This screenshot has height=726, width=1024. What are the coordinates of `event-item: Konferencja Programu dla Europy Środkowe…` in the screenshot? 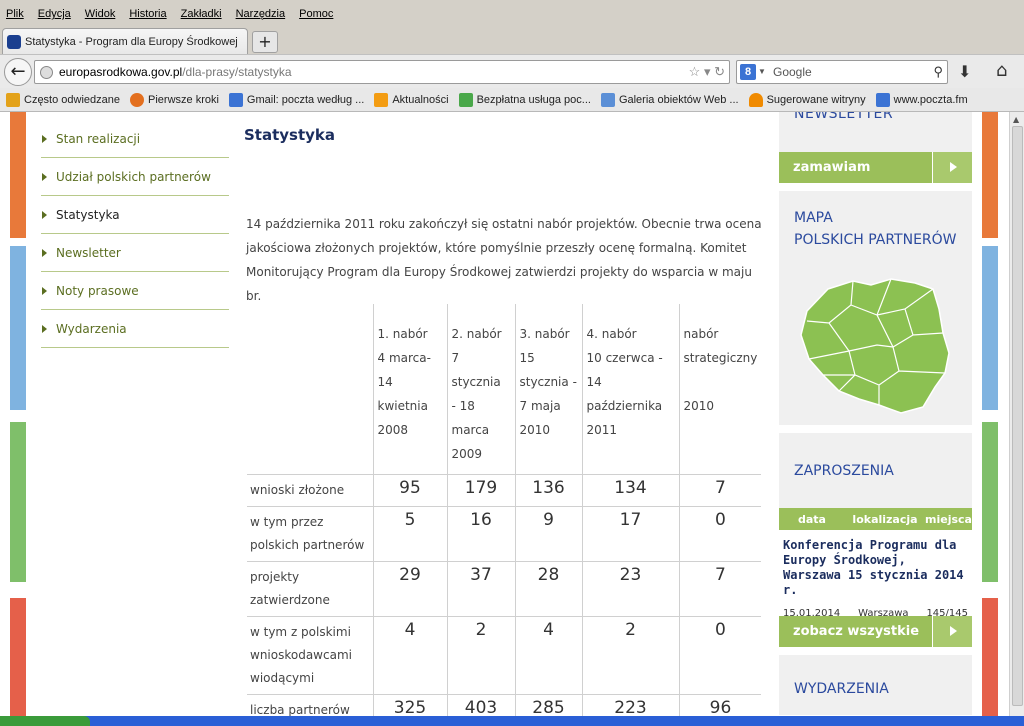 It's located at (875, 574).